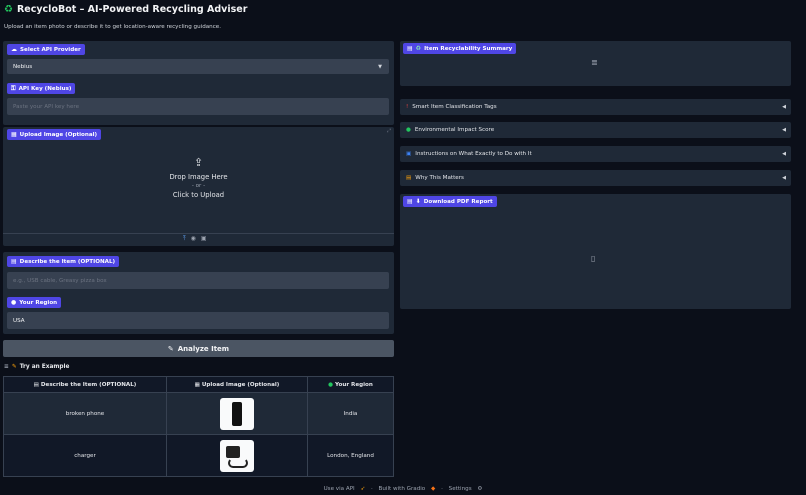 The width and height of the screenshot is (806, 495). I want to click on phone-thumbnail, so click(237, 413).